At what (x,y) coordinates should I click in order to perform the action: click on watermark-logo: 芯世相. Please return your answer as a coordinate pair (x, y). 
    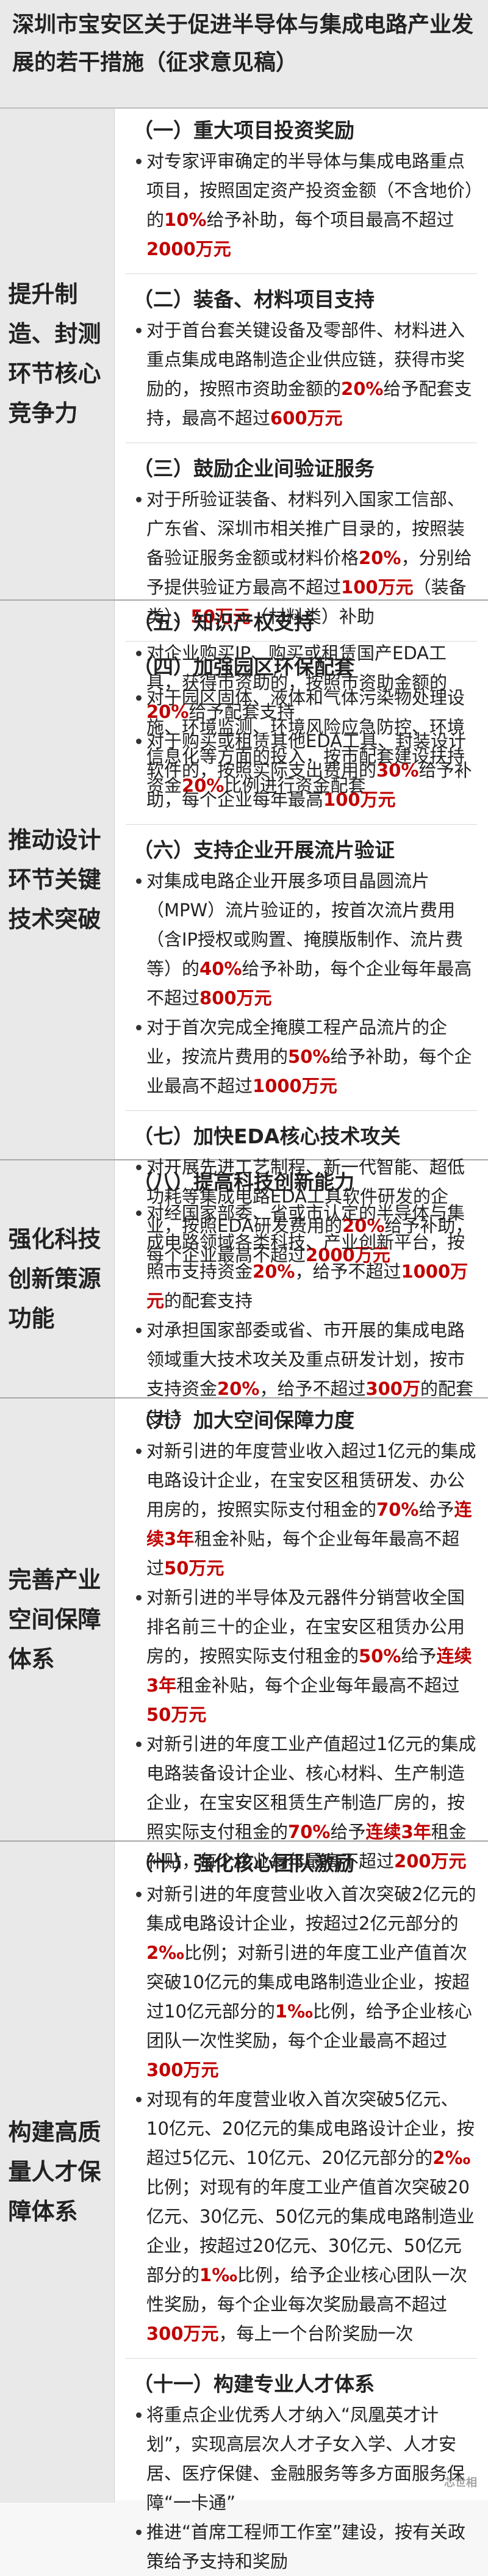
    Looking at the image, I should click on (460, 2483).